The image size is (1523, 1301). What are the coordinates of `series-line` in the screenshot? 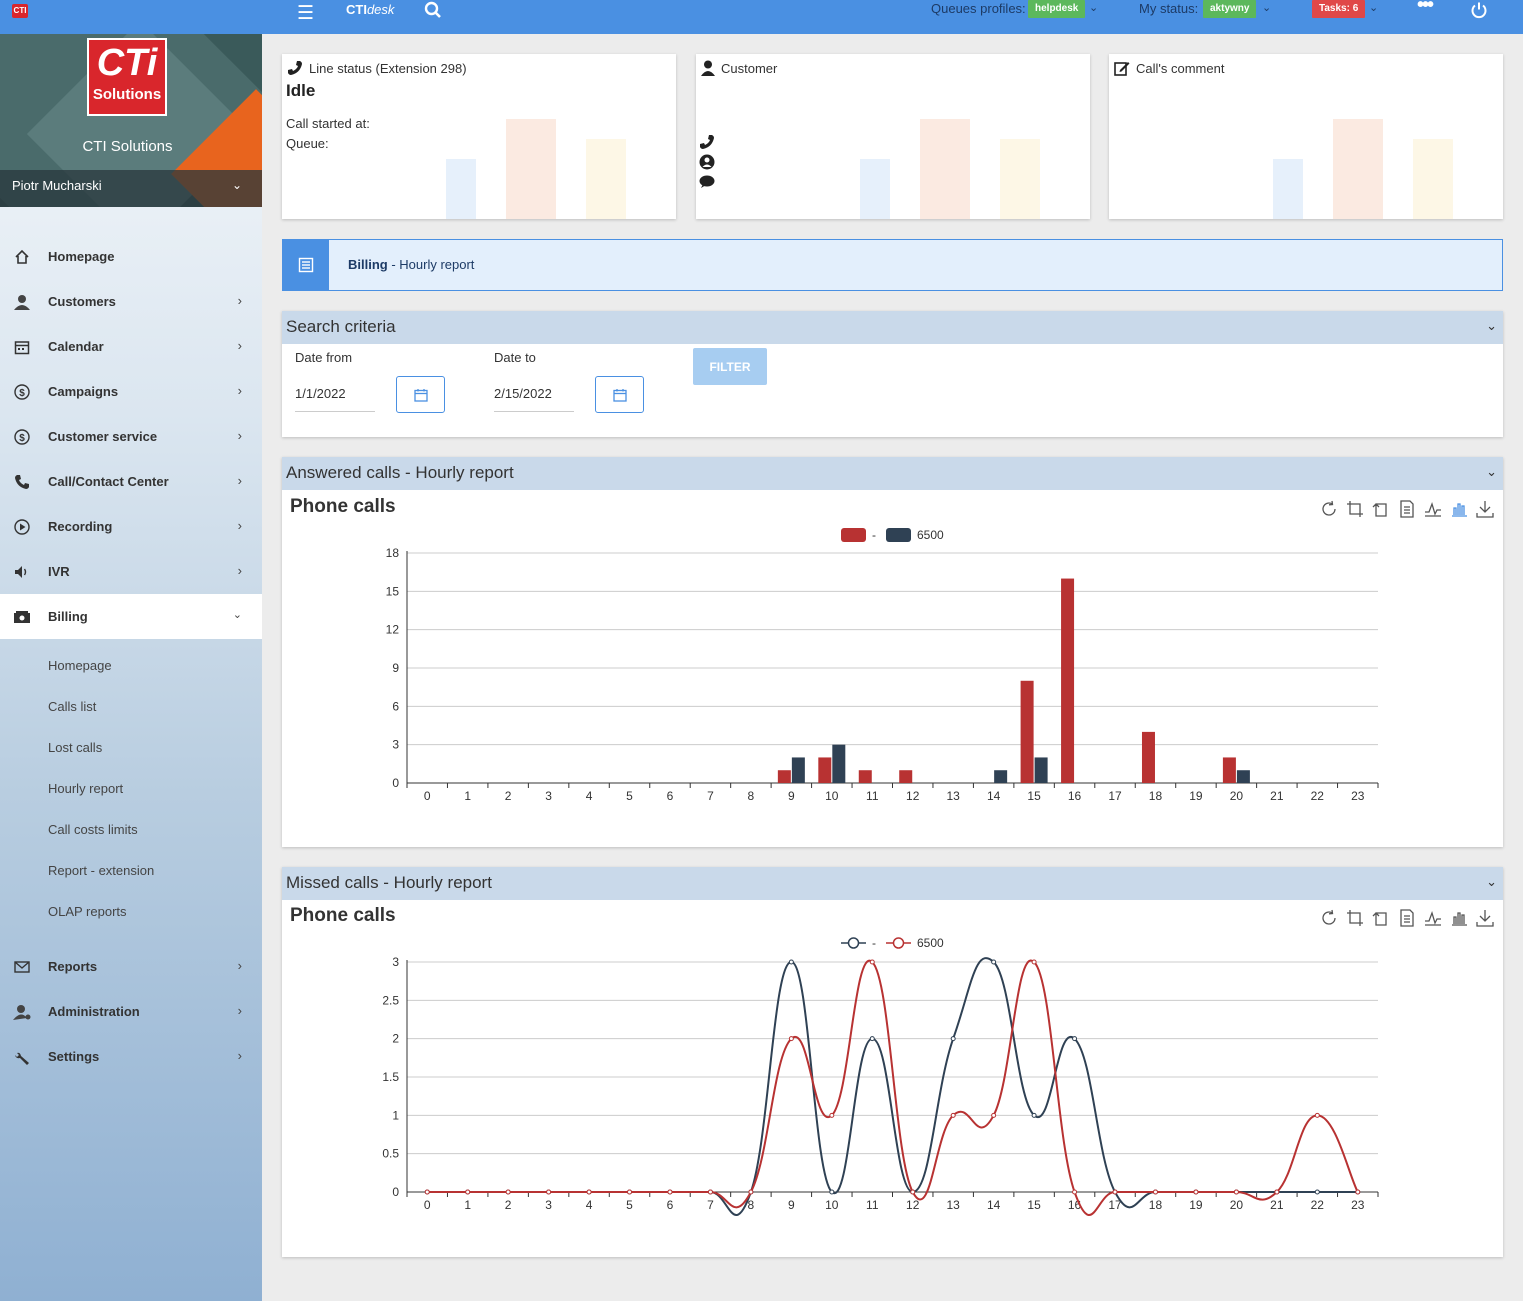 It's located at (893, 1087).